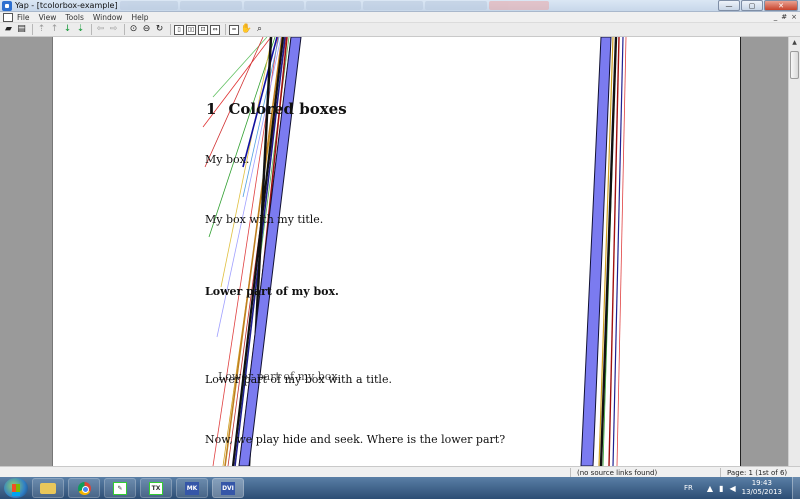 The height and width of the screenshot is (499, 800). I want to click on menu-file: File, so click(23, 17).